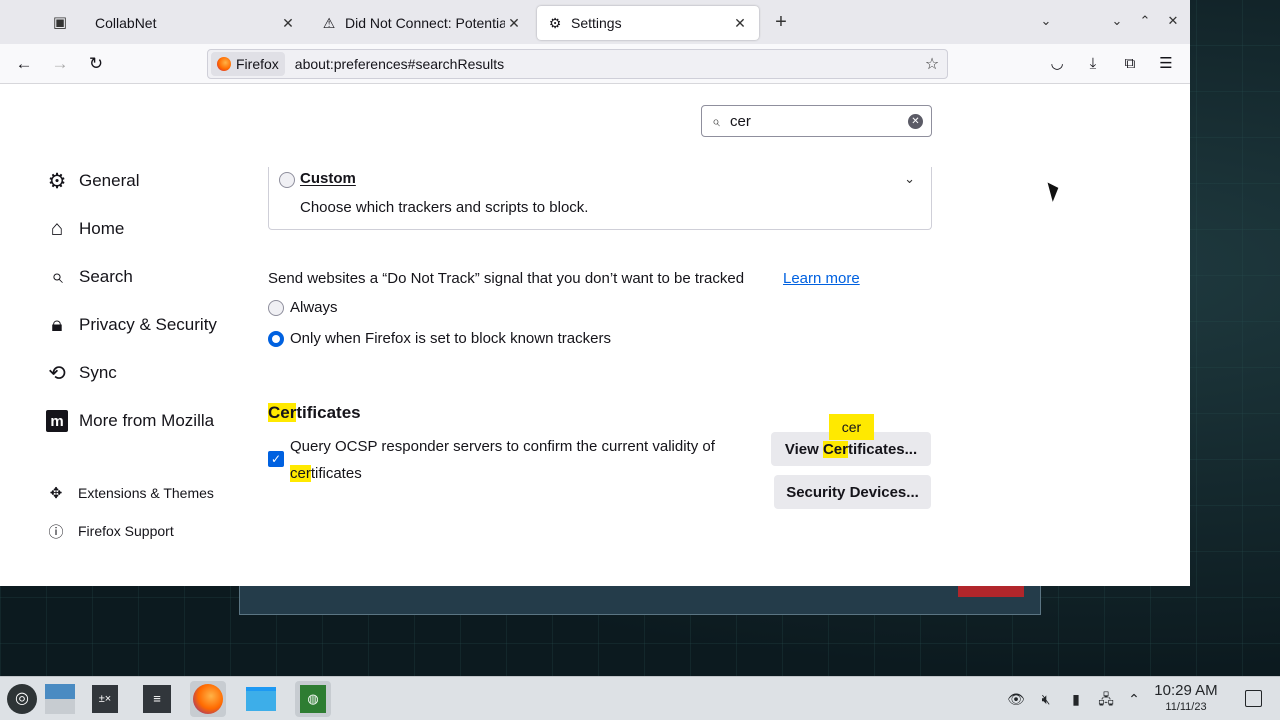 The image size is (1280, 720). I want to click on back-icon: ←, so click(24, 64).